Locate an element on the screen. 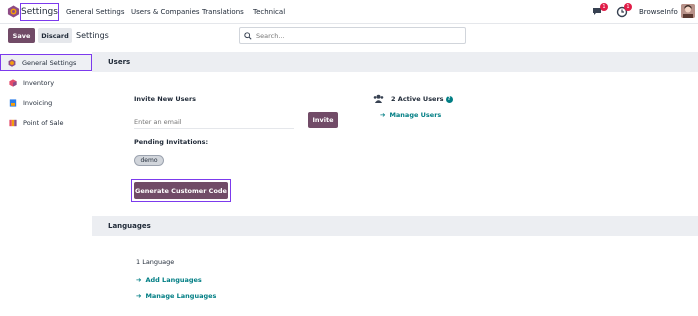 The height and width of the screenshot is (316, 698). sidebar-item-general-settings: General Settings is located at coordinates (46, 62).